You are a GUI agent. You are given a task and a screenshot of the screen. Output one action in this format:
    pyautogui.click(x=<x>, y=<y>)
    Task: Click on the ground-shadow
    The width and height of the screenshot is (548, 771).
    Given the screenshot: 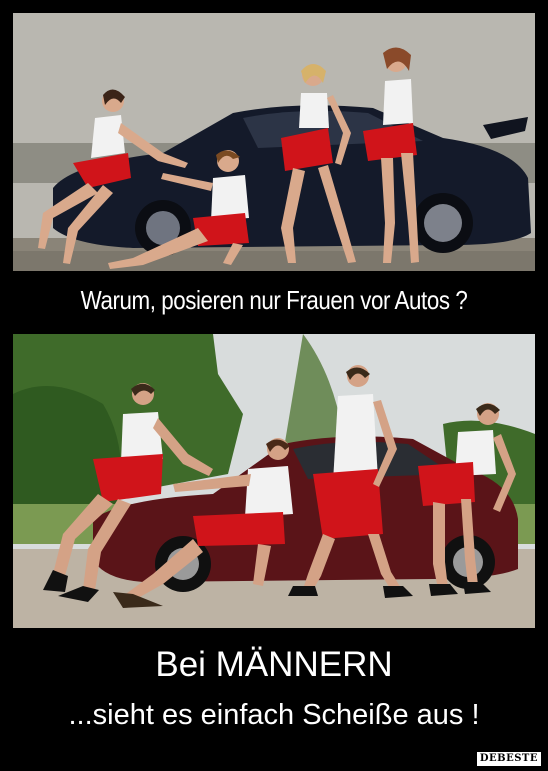 What is the action you would take?
    pyautogui.click(x=274, y=261)
    